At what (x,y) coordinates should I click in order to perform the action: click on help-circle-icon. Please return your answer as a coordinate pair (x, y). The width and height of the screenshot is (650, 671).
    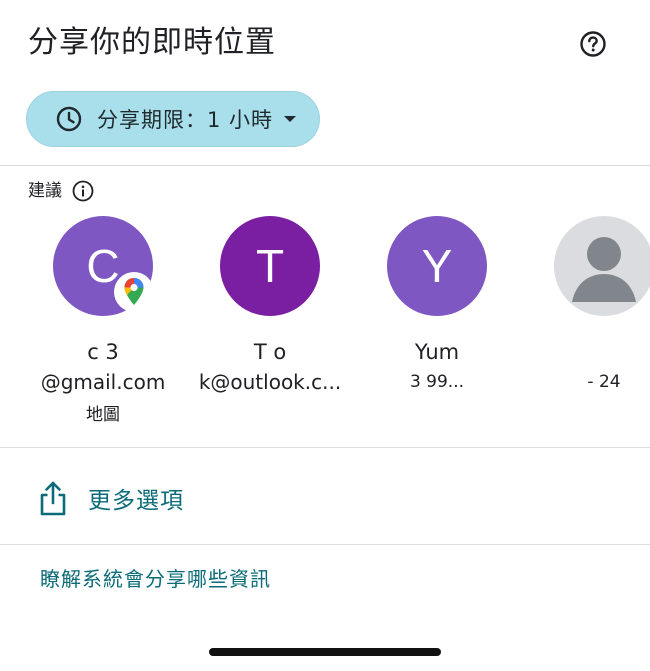
    Looking at the image, I should click on (593, 44).